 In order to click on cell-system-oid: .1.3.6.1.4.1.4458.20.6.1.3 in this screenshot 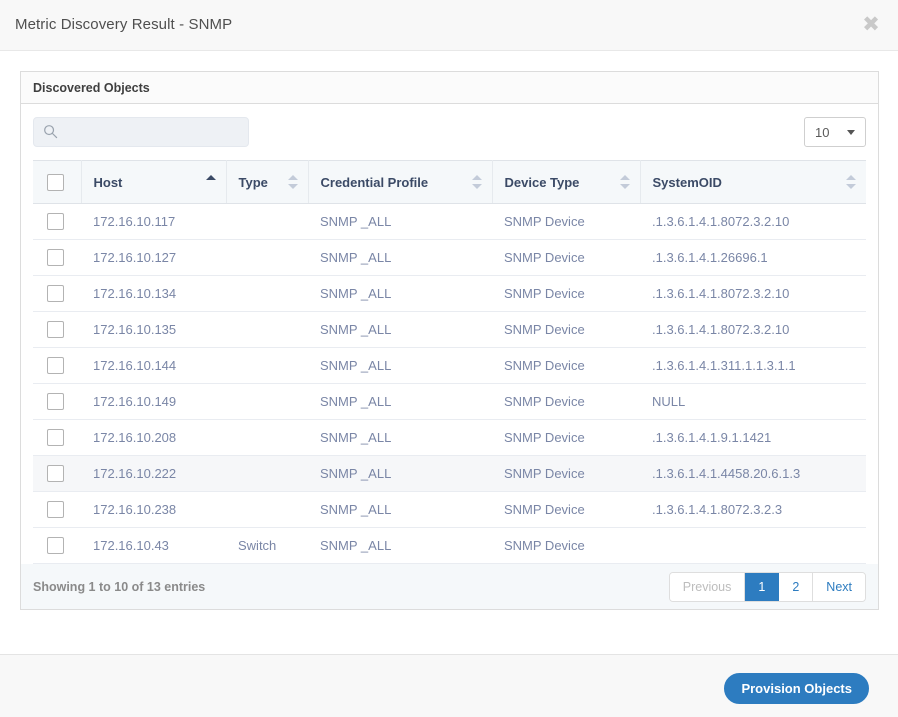, I will do `click(753, 473)`.